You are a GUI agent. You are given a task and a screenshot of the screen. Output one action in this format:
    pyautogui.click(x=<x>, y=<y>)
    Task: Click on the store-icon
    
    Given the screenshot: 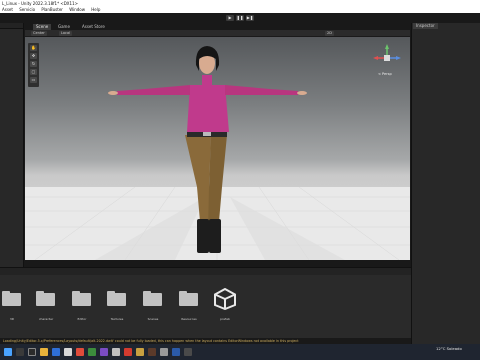 What is the action you would take?
    pyautogui.click(x=68, y=352)
    